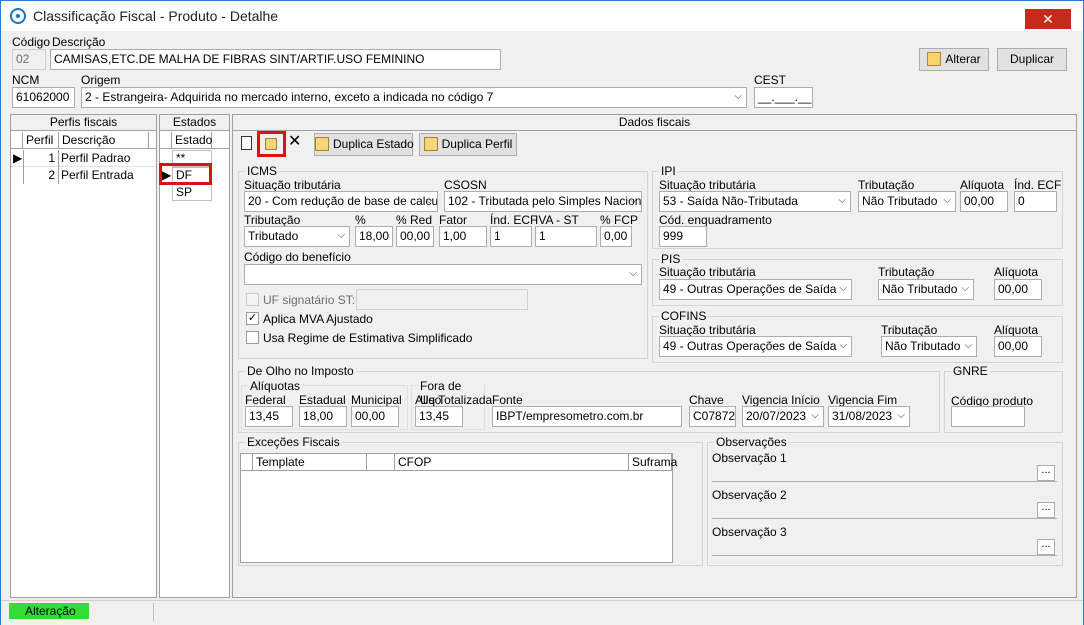 This screenshot has height=625, width=1084. What do you see at coordinates (83, 158) in the screenshot?
I see `table-row: ▶ 1 Perfil Padrao` at bounding box center [83, 158].